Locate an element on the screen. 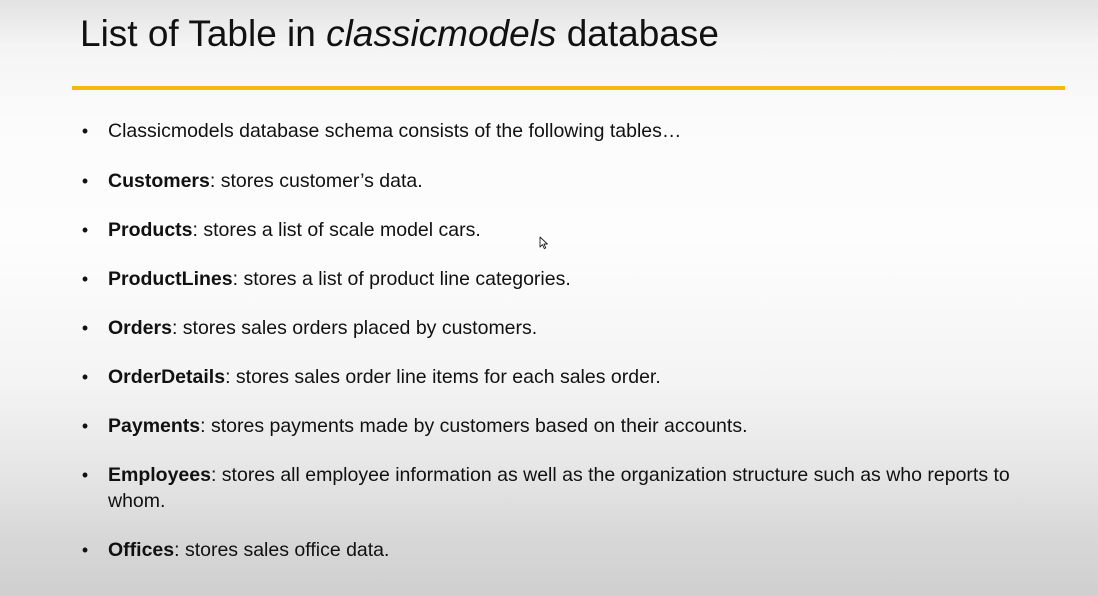 The image size is (1098, 596). bullet-term: Payments is located at coordinates (154, 426).